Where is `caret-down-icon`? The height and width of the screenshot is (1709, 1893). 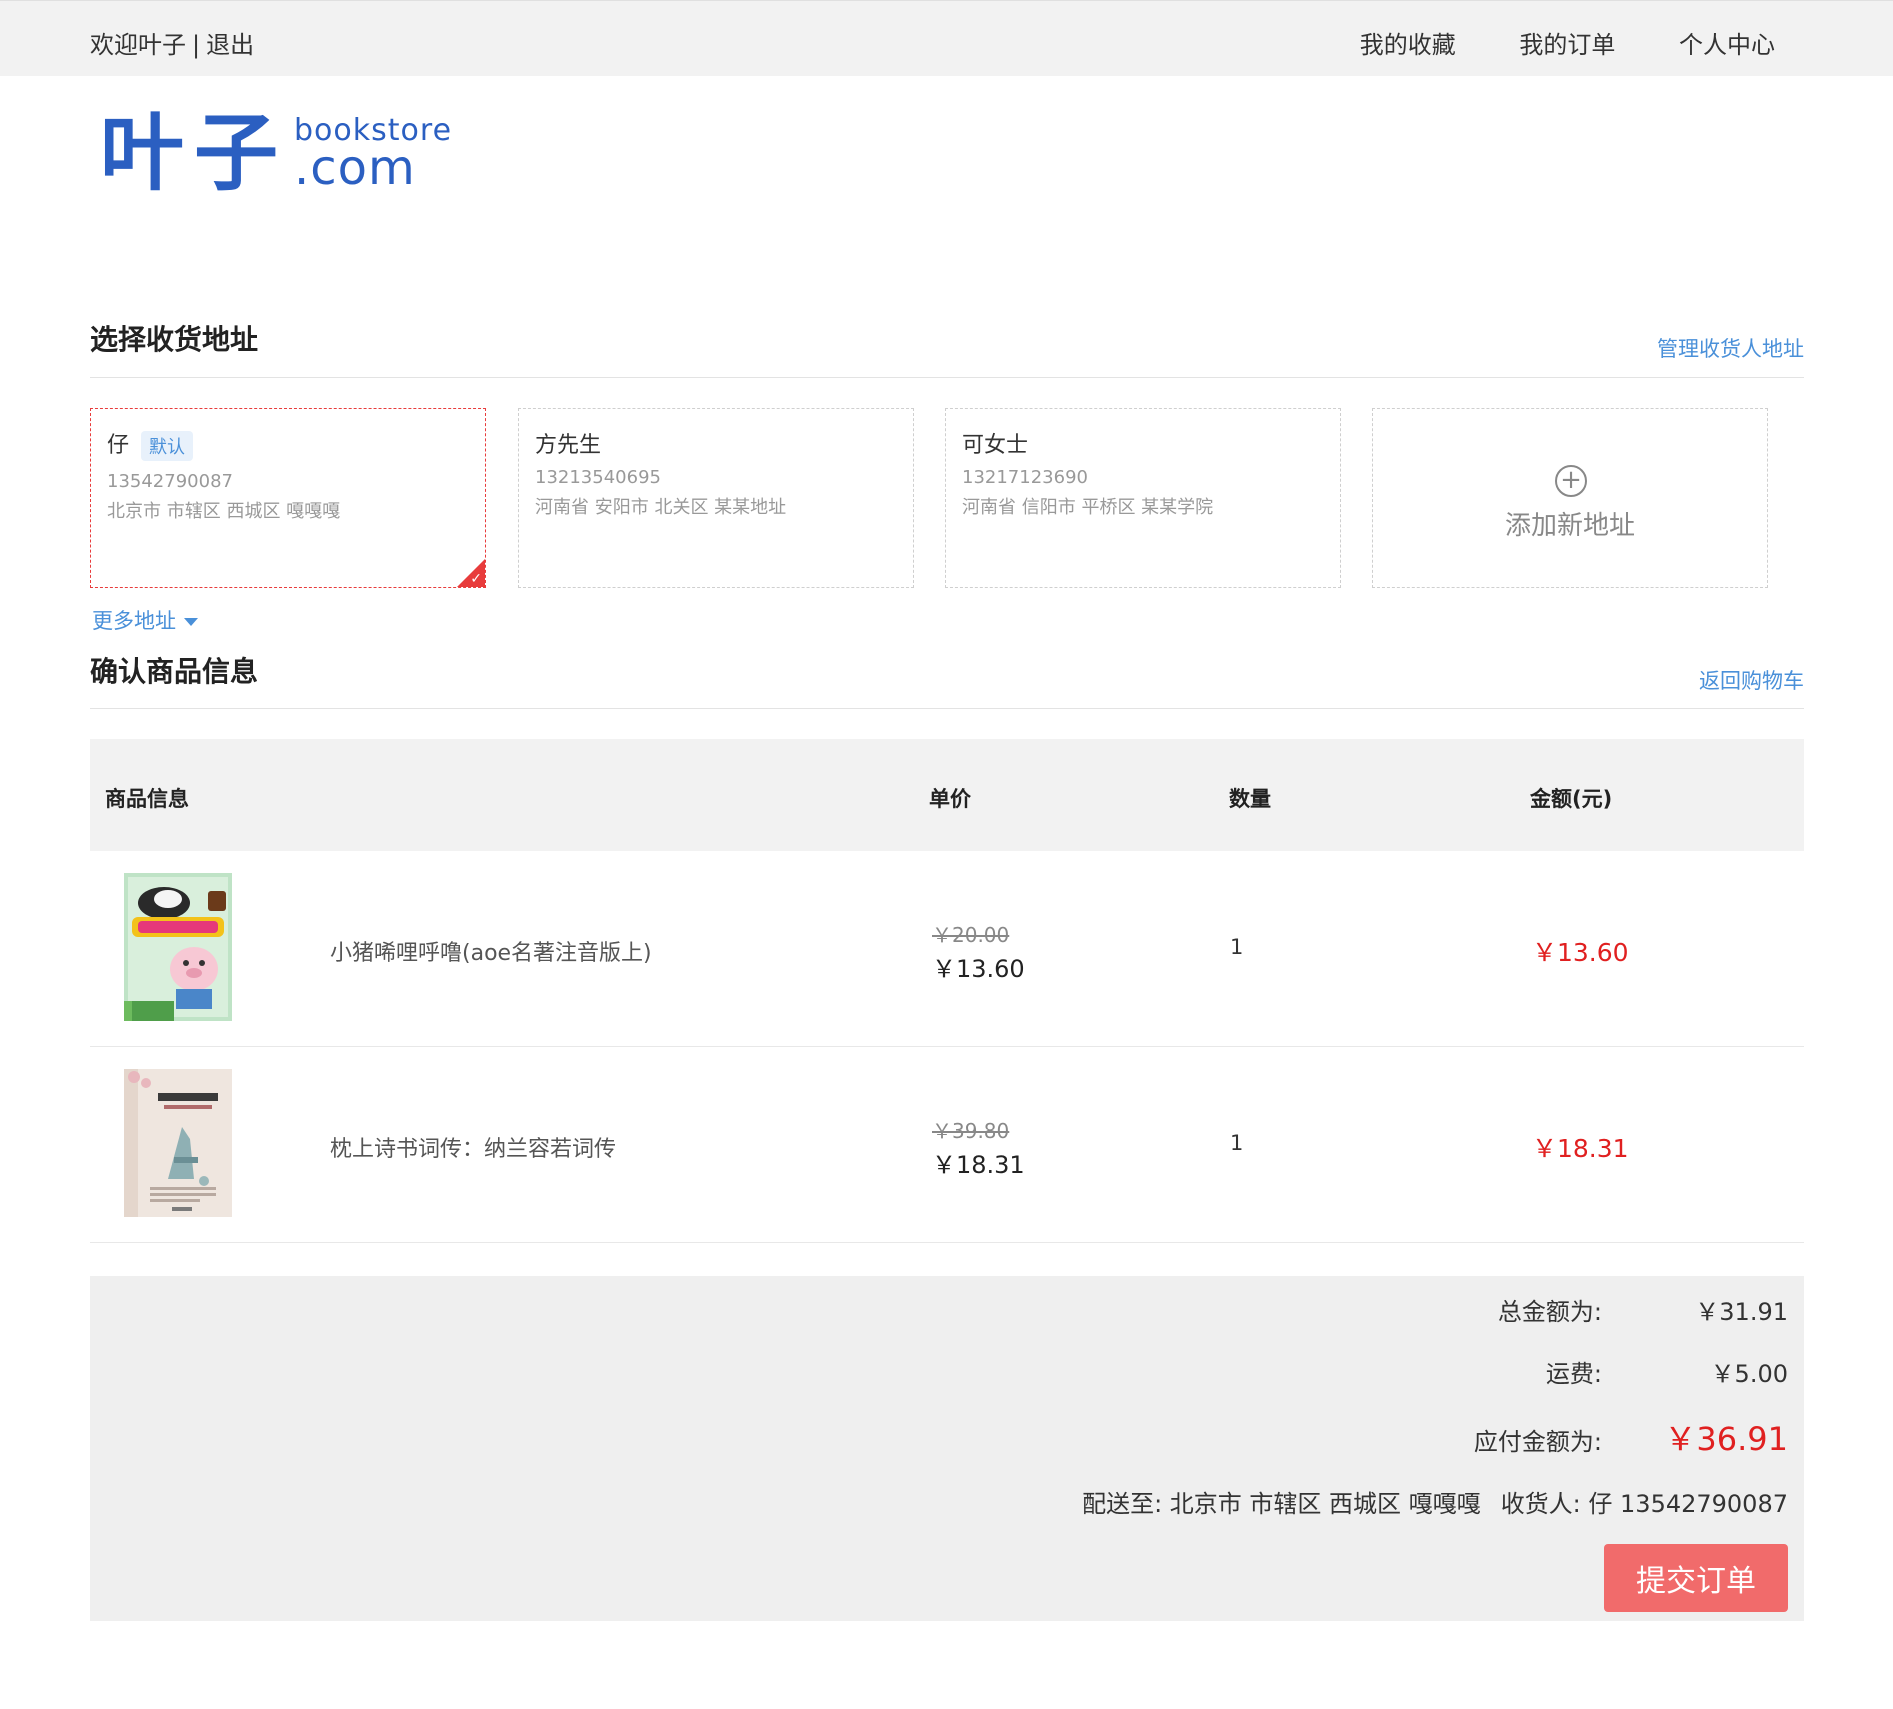
caret-down-icon is located at coordinates (191, 622).